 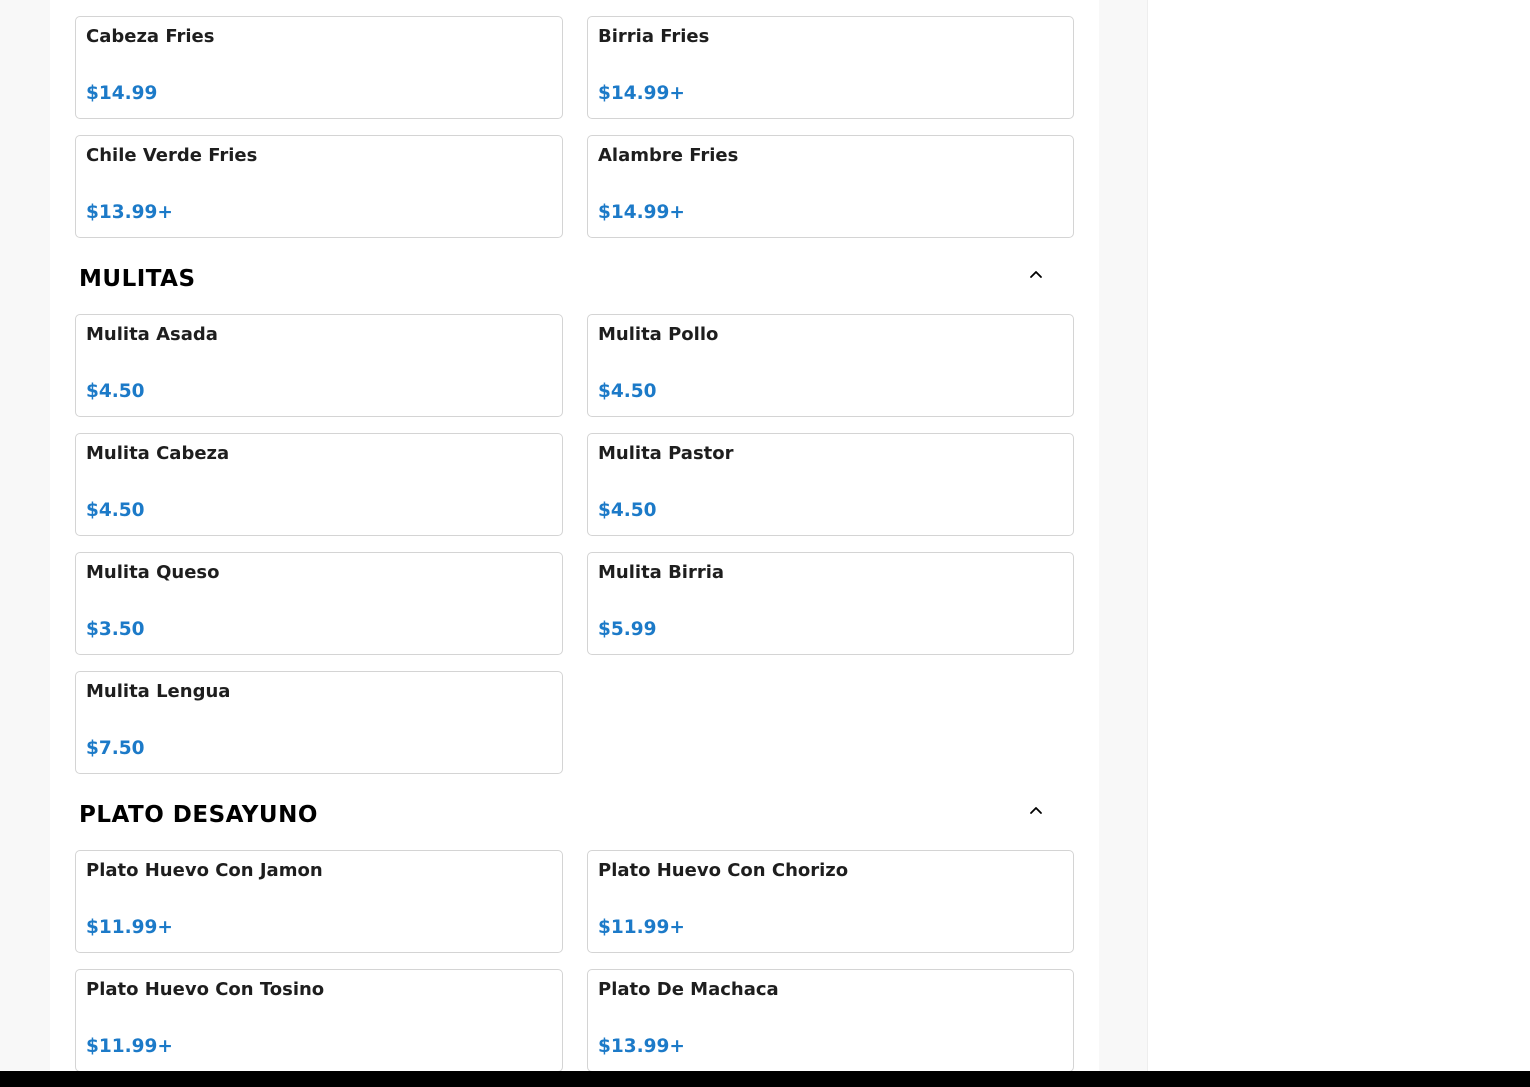 What do you see at coordinates (150, 36) in the screenshot?
I see `item-name: Cabeza Fries` at bounding box center [150, 36].